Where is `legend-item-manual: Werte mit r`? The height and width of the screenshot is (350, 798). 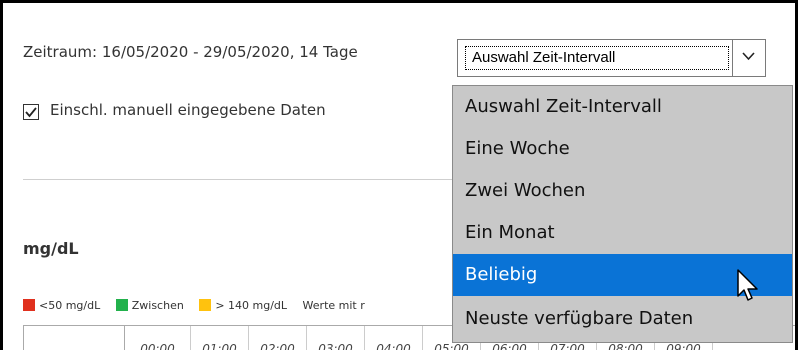
legend-item-manual: Werte mit r is located at coordinates (334, 305).